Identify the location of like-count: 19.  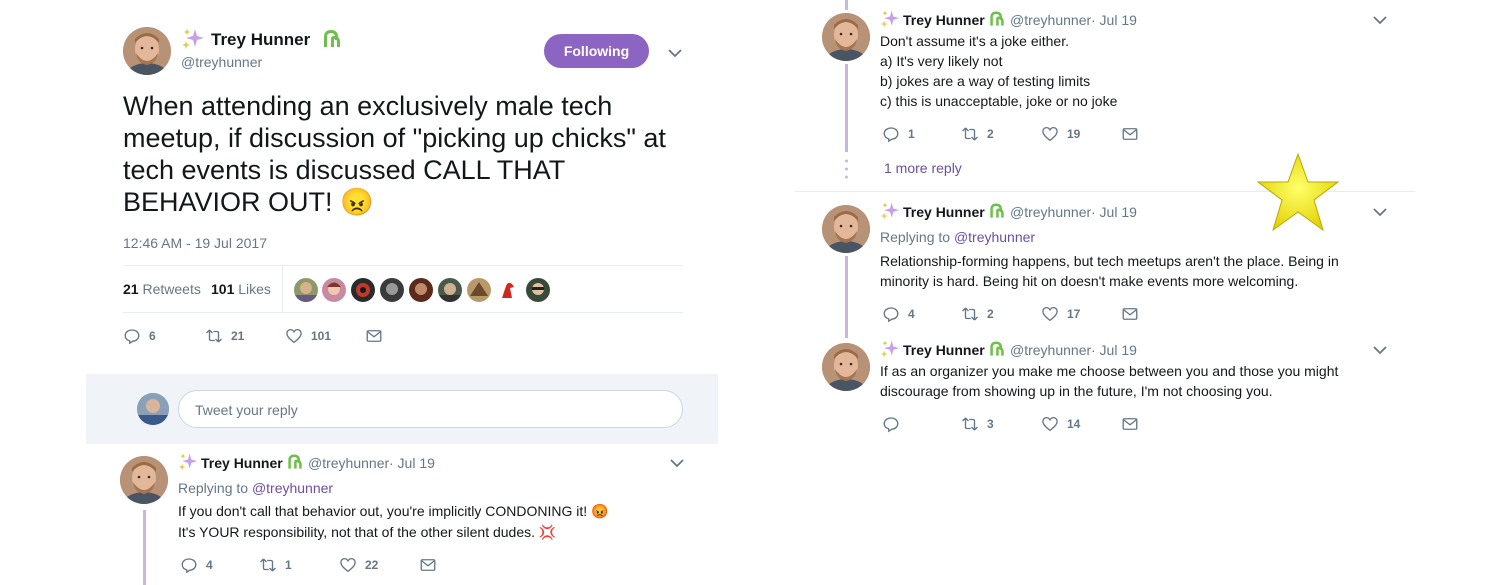
(1074, 134).